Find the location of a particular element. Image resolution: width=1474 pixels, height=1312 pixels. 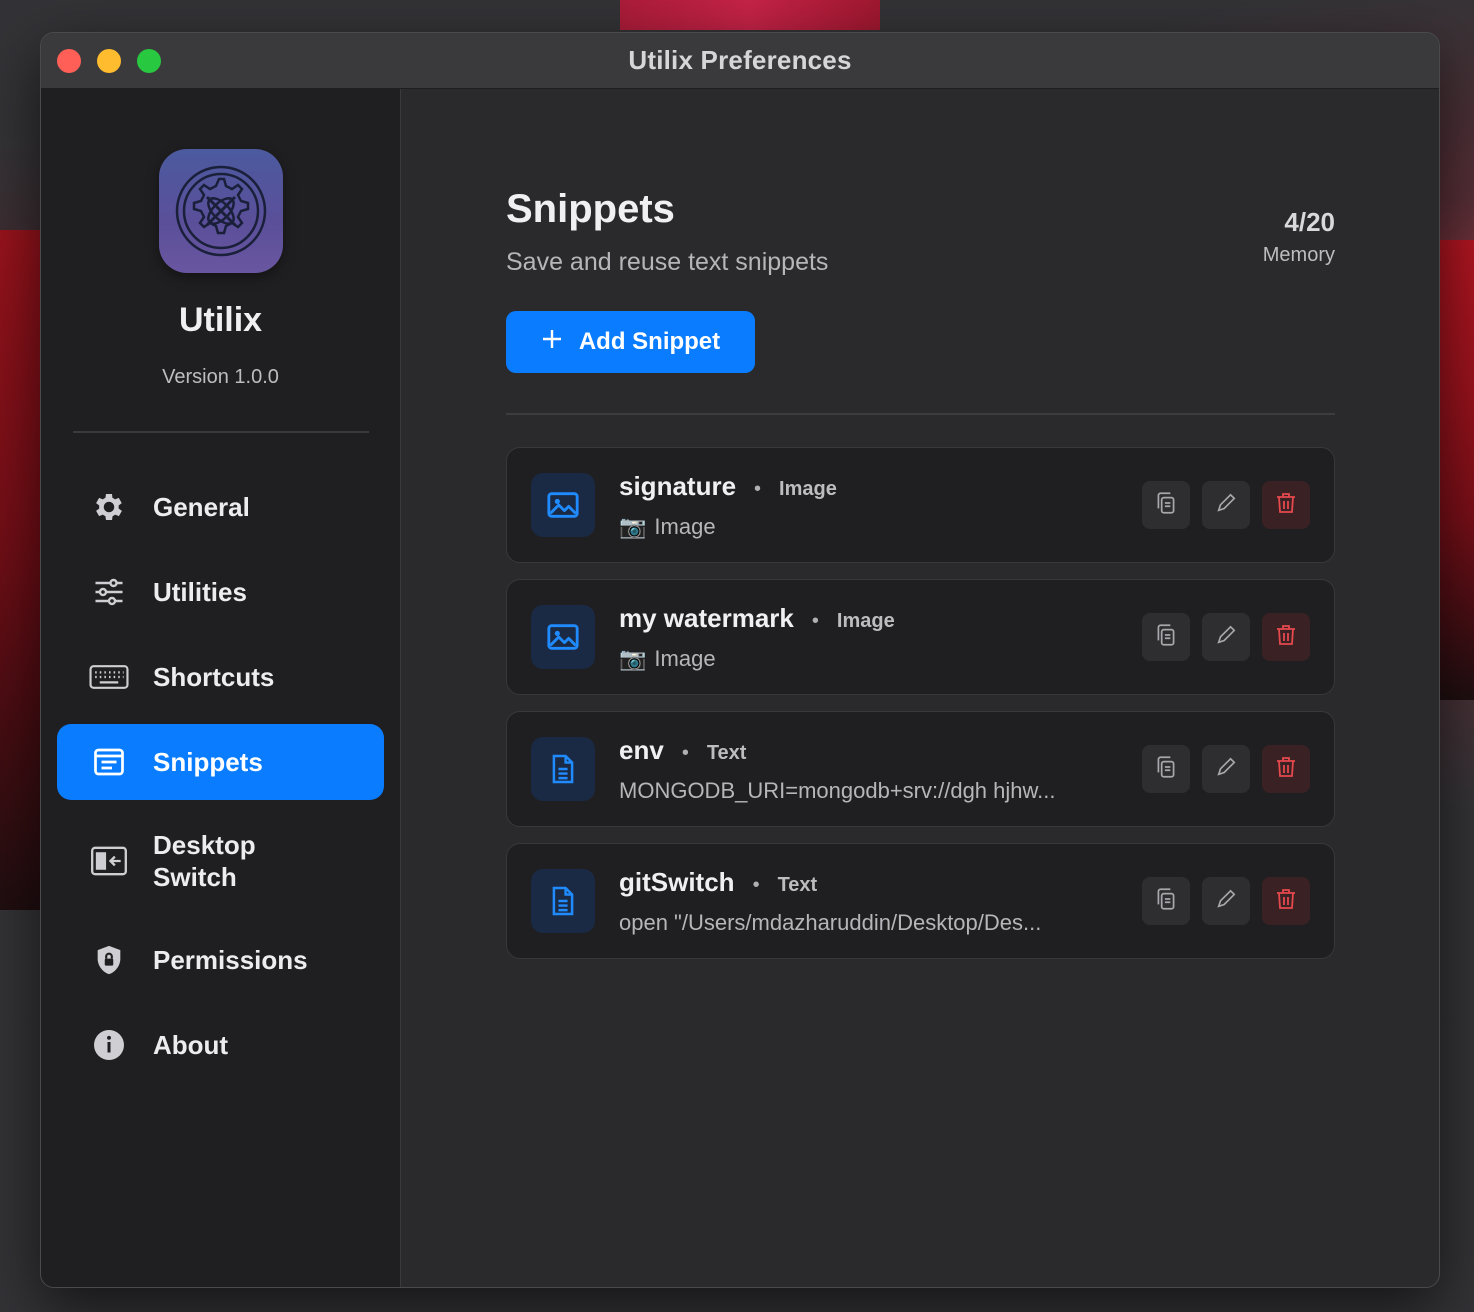

sidebar-item-label: Desktop Switch is located at coordinates (204, 861).